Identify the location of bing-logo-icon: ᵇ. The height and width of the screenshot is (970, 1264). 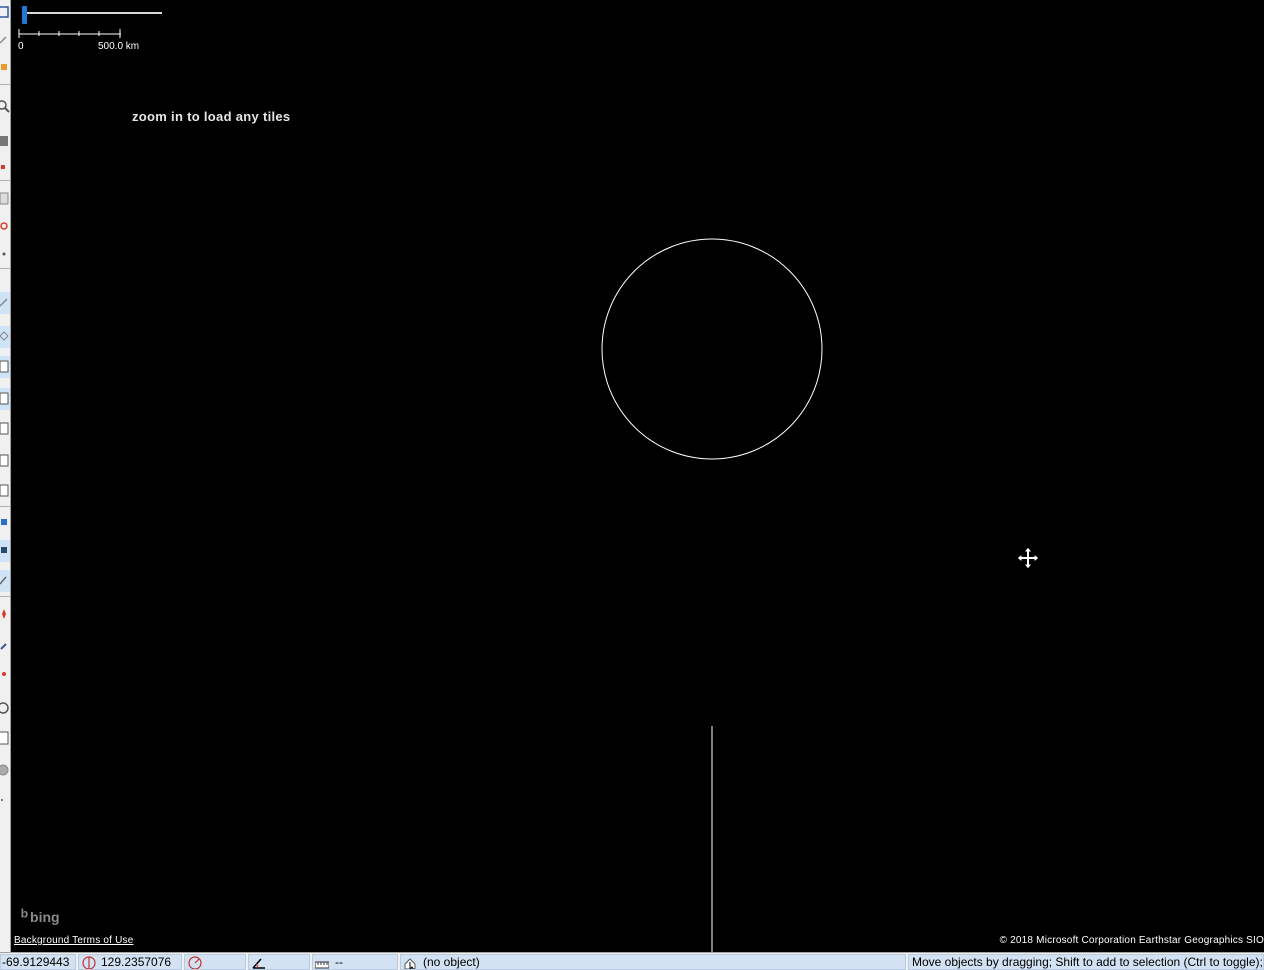
(25, 916).